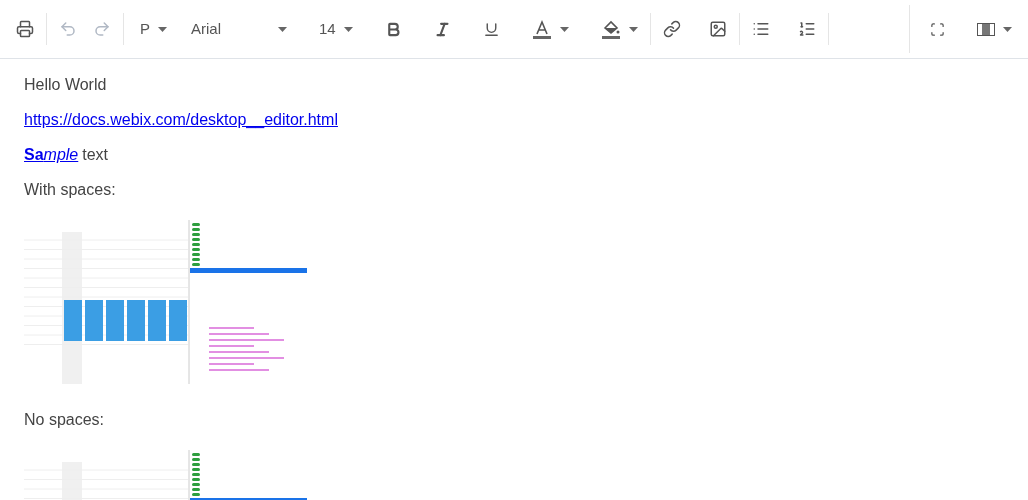  Describe the element at coordinates (610, 29) in the screenshot. I see `paint-bucket-icon` at that location.